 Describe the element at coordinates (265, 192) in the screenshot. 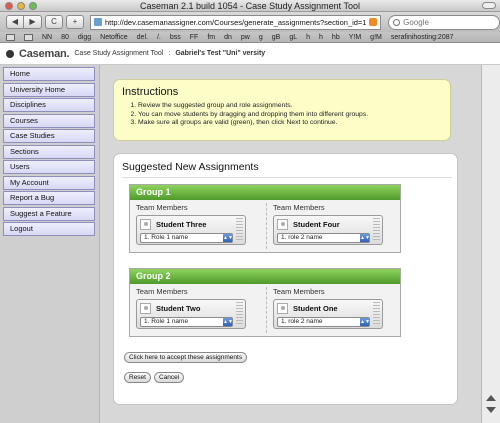

I see `group-header: Group 1` at that location.